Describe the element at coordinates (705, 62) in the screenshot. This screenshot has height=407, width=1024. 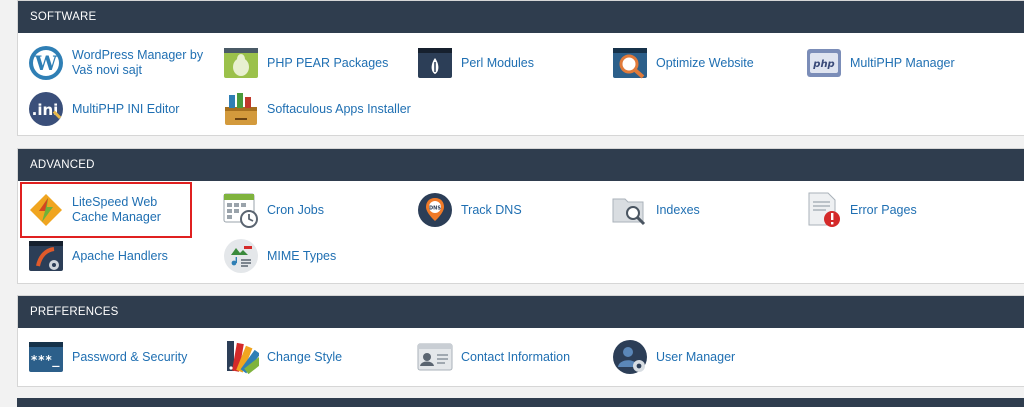
I see `optimize-website-label: Optimize Website` at that location.